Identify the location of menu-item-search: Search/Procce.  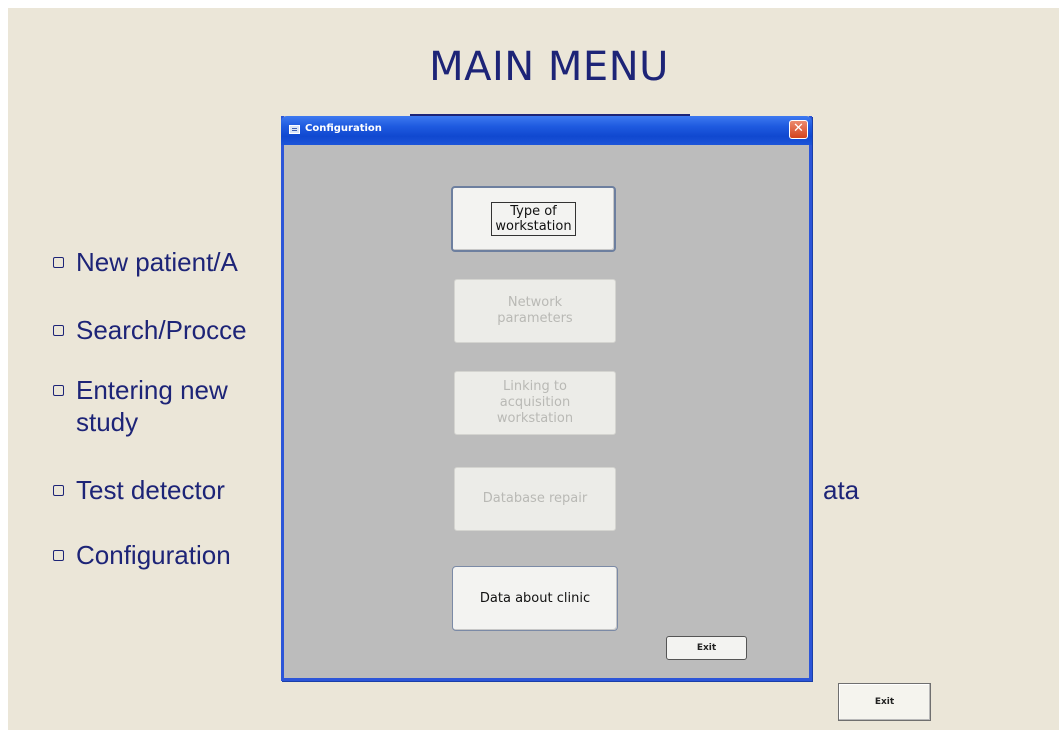
(150, 330).